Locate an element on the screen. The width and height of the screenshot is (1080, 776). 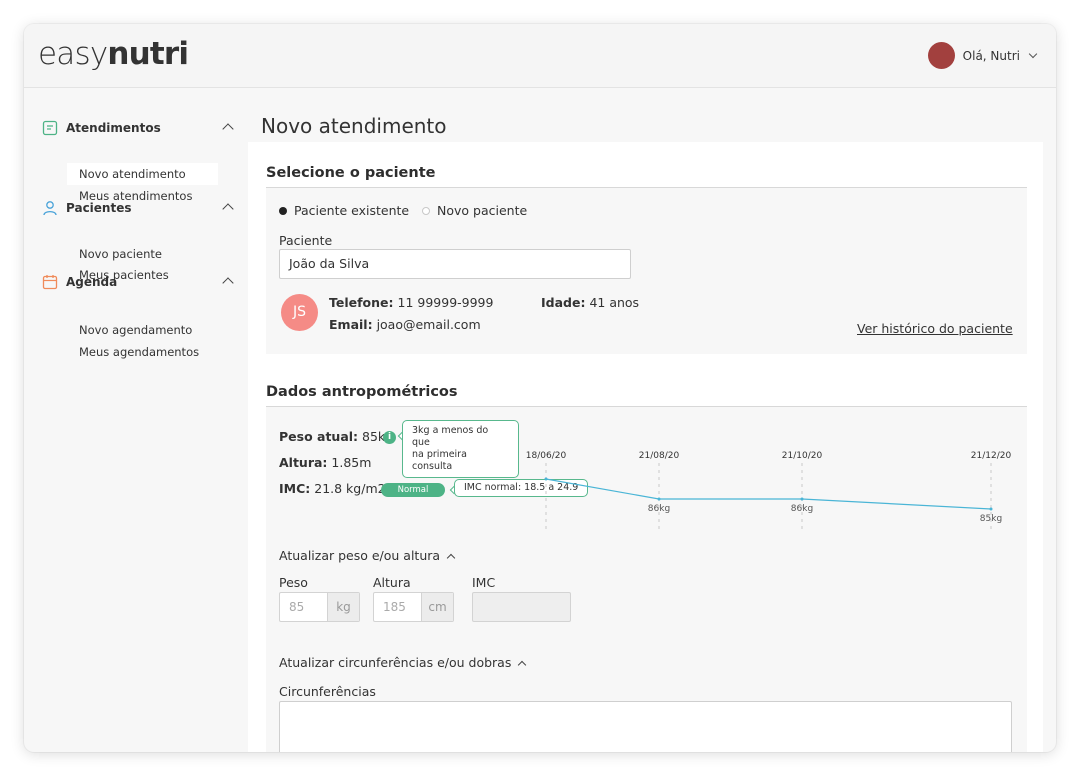
patient-history-link: Ver histórico do paciente is located at coordinates (935, 328).